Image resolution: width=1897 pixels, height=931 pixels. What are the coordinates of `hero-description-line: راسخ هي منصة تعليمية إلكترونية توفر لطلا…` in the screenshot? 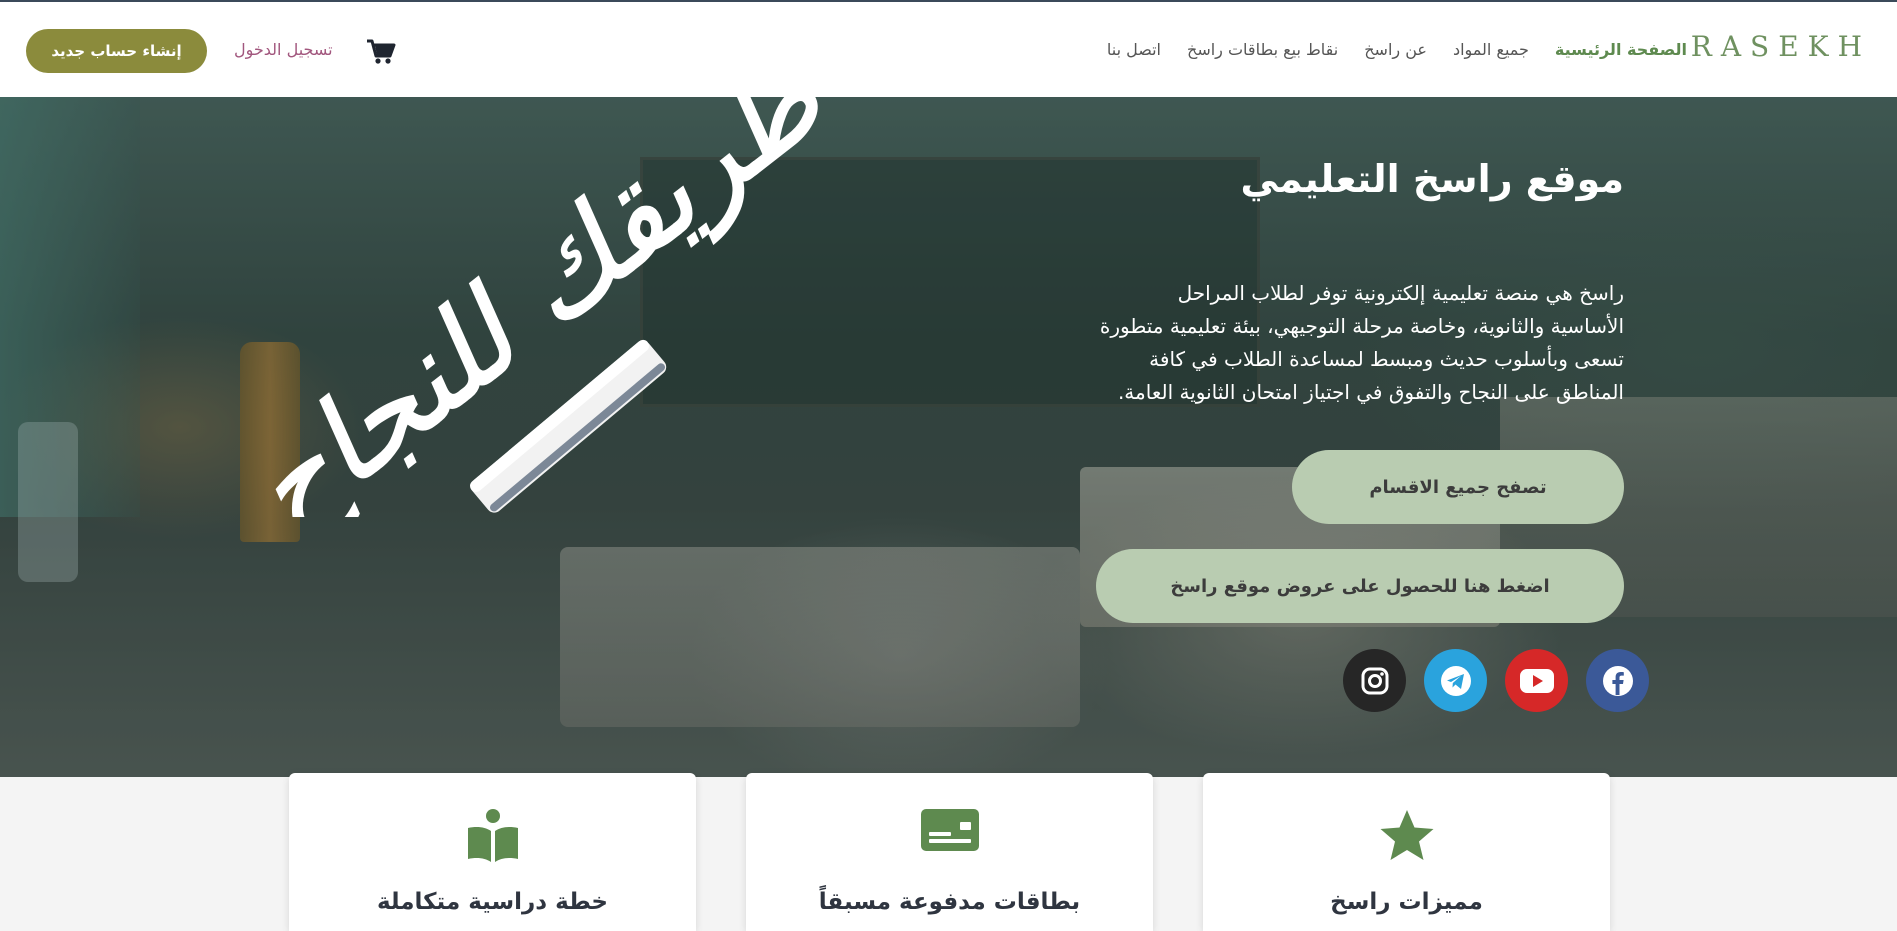 It's located at (1400, 293).